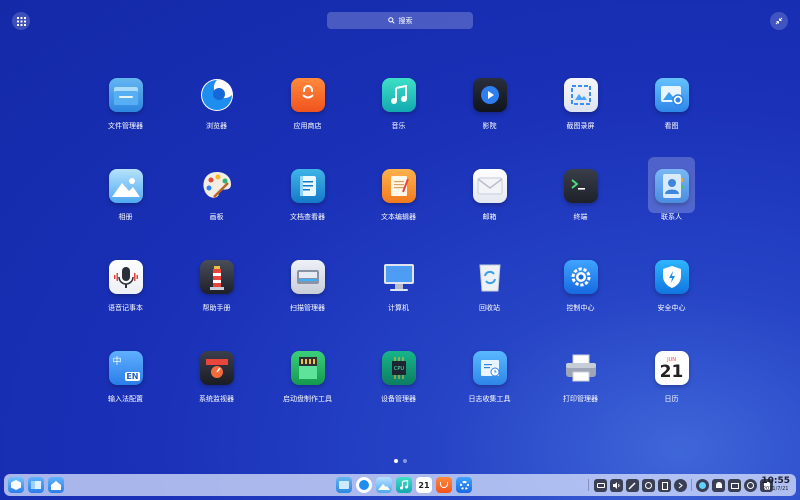 The height and width of the screenshot is (500, 800). What do you see at coordinates (398, 126) in the screenshot?
I see `app-label: 音乐` at bounding box center [398, 126].